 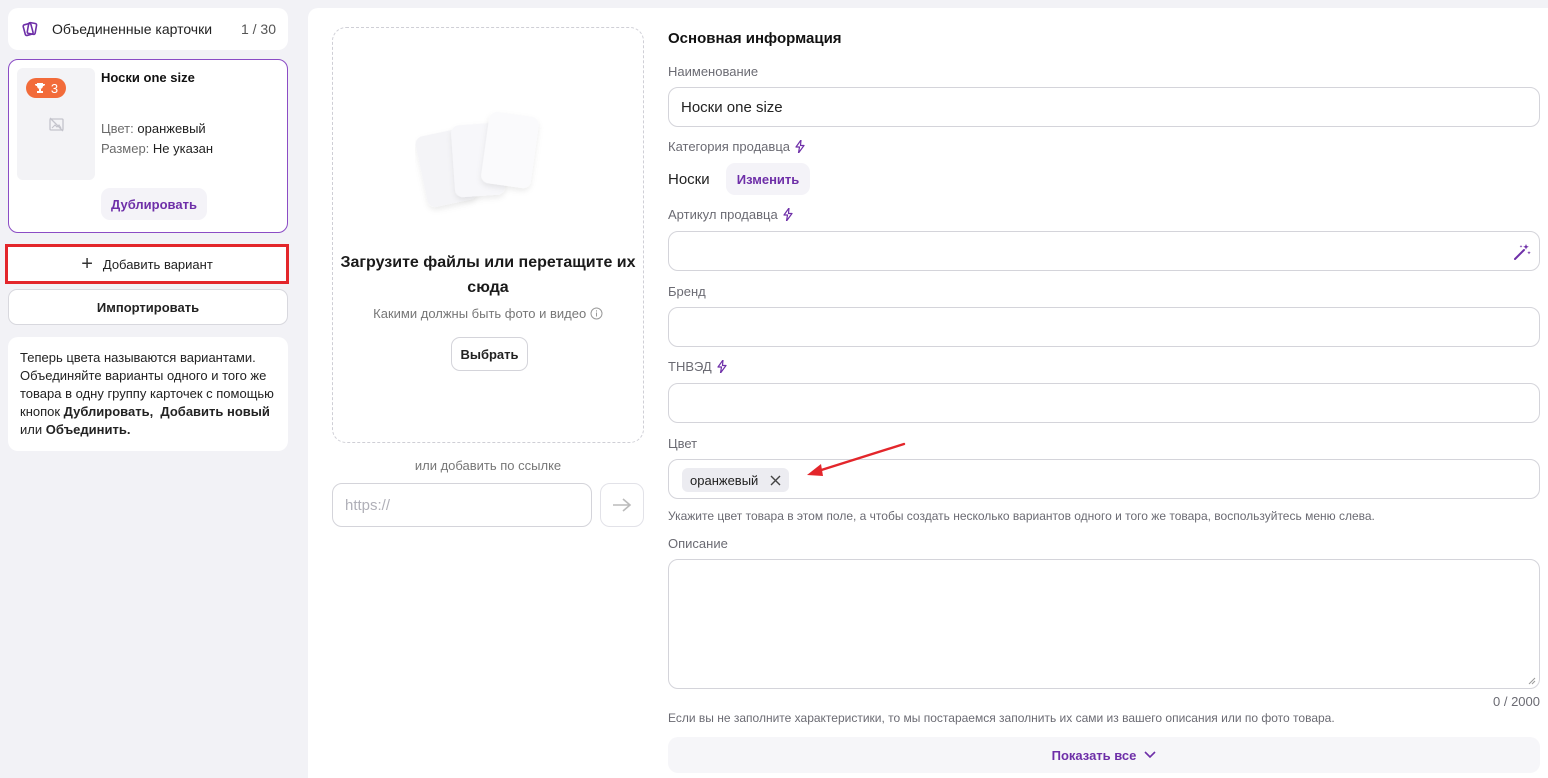 What do you see at coordinates (775, 480) in the screenshot?
I see `close-icon` at bounding box center [775, 480].